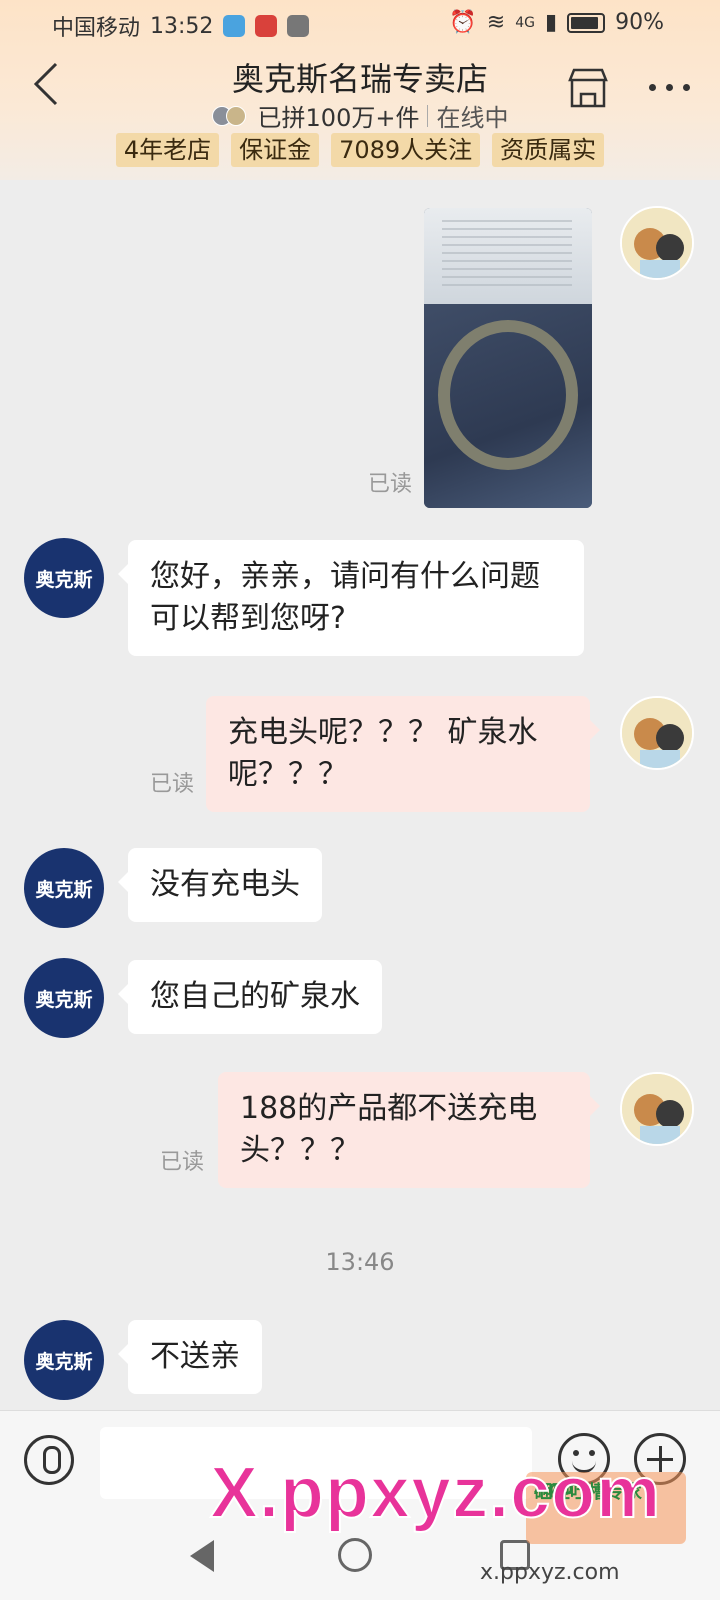 This screenshot has height=1600, width=720. What do you see at coordinates (586, 22) in the screenshot?
I see `battery-icon` at bounding box center [586, 22].